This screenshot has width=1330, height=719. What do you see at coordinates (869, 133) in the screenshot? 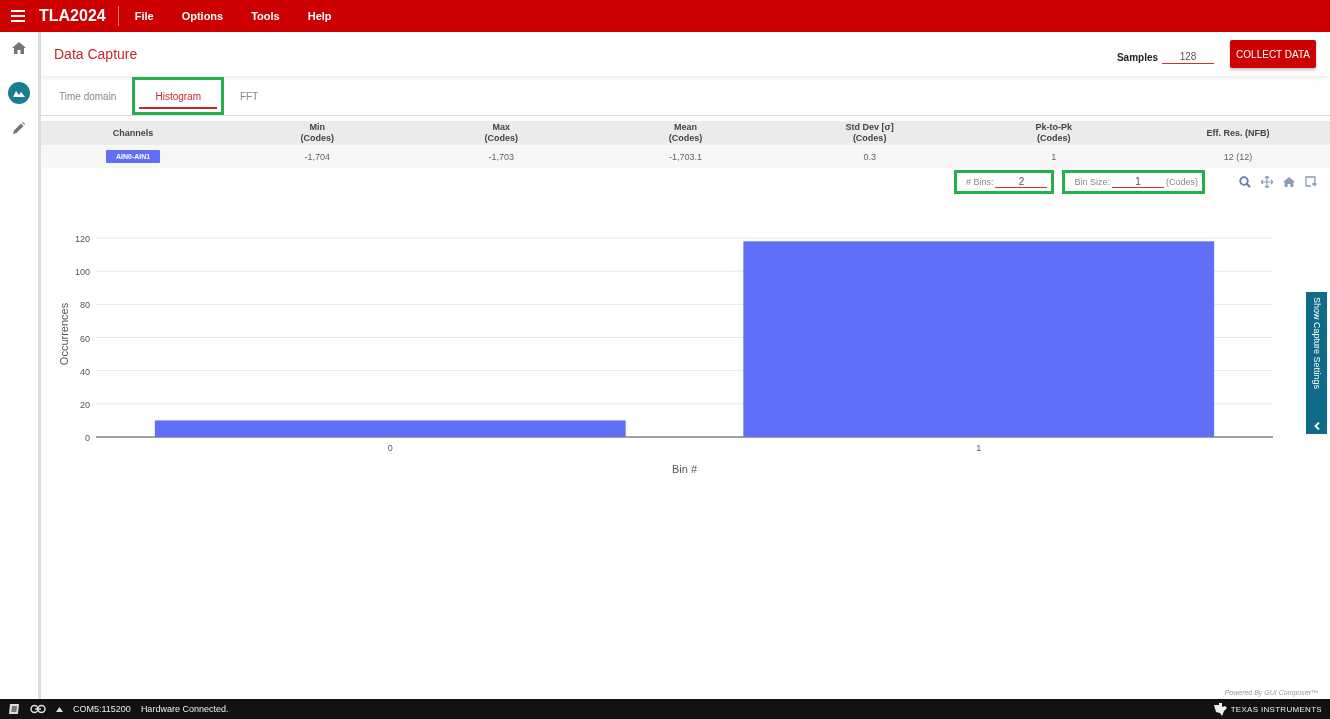
I see `column-header: Std Dev [σ] (Codes)` at bounding box center [869, 133].